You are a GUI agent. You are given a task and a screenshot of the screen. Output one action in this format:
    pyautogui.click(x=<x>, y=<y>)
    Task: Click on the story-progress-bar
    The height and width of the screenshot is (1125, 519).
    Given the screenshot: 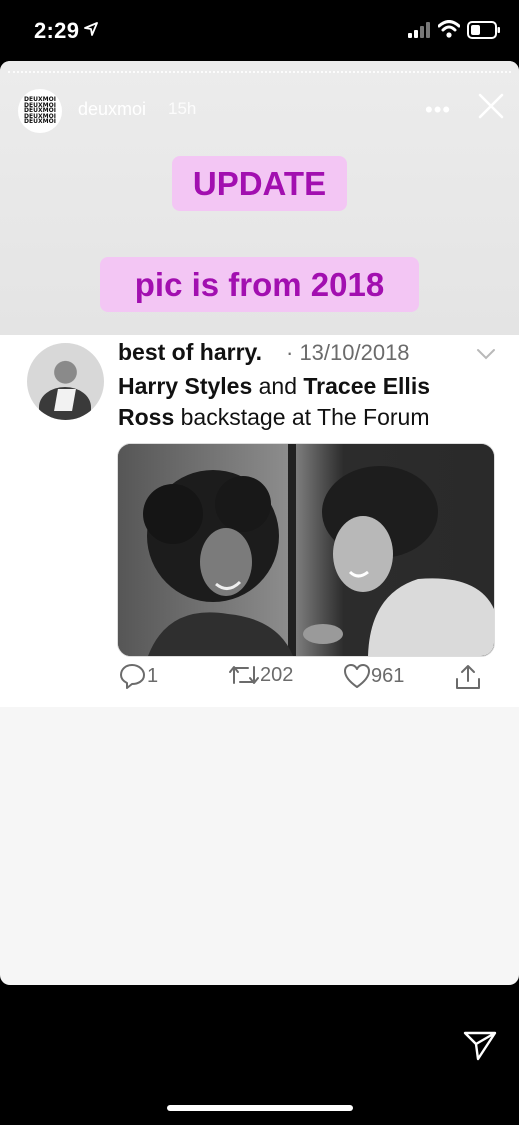 What is the action you would take?
    pyautogui.click(x=259, y=73)
    